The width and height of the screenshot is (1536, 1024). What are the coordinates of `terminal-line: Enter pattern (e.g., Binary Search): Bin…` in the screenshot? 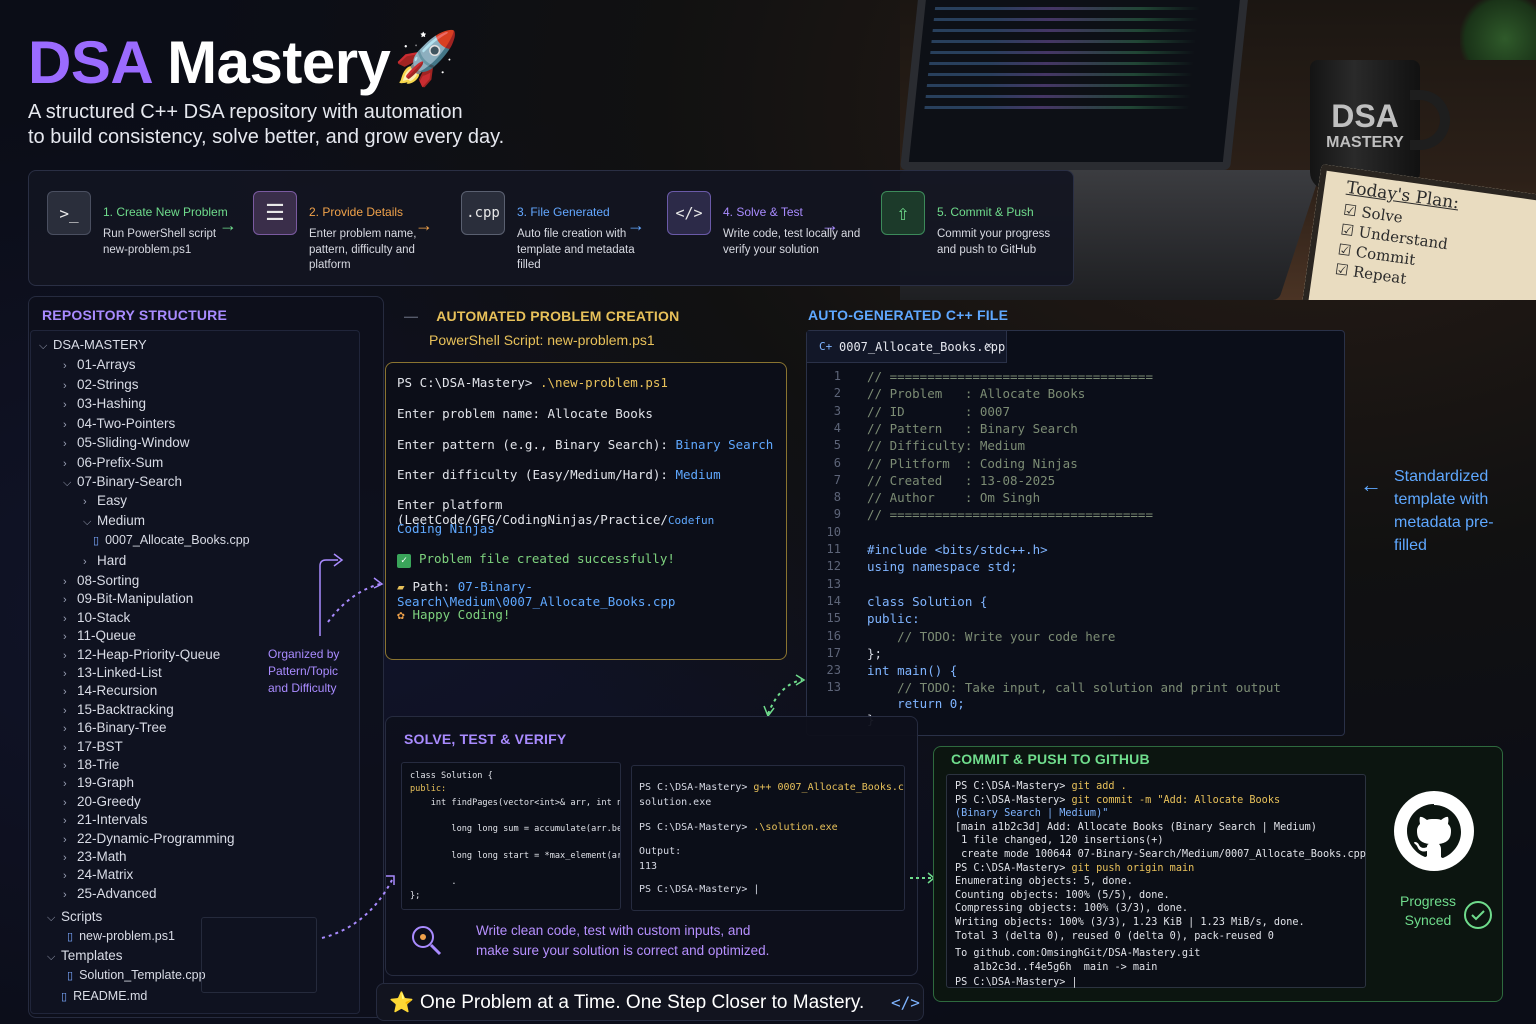 It's located at (585, 444).